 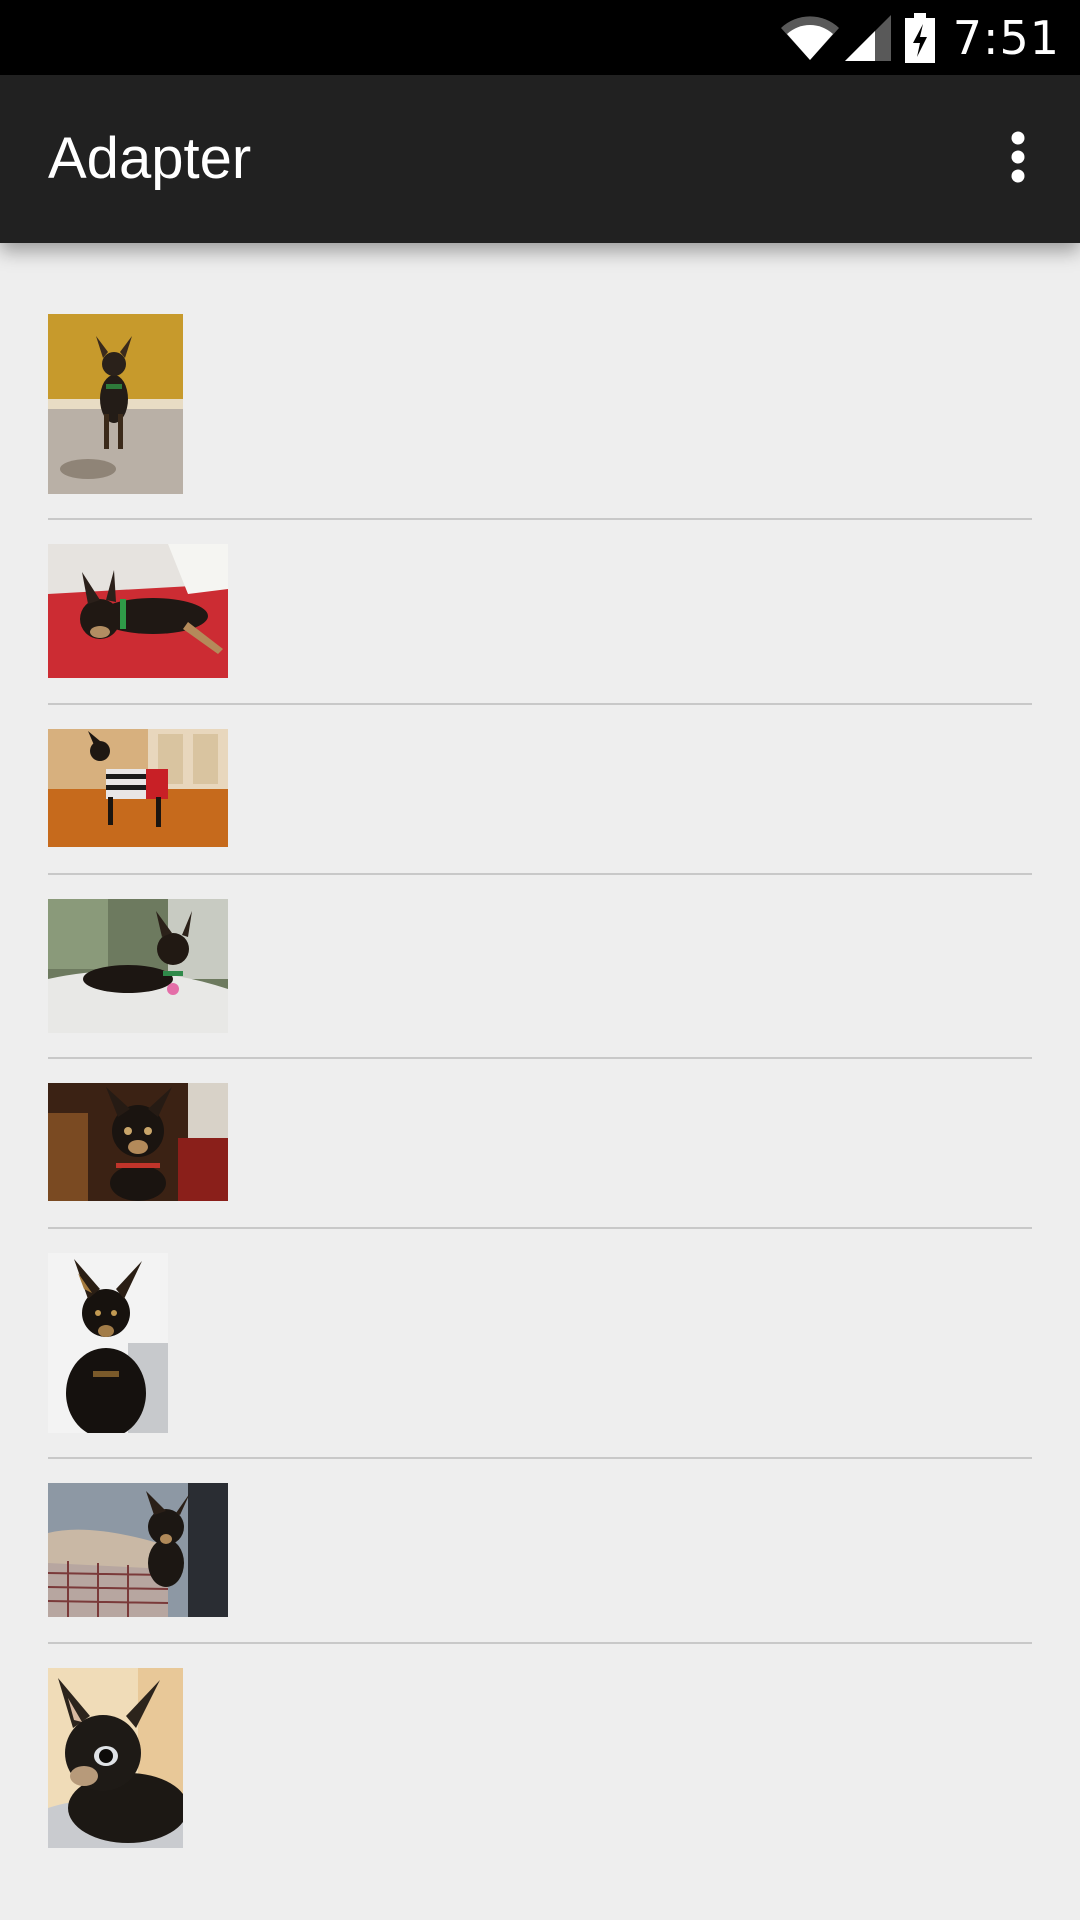 I want to click on clock: 7:51, so click(x=1006, y=37).